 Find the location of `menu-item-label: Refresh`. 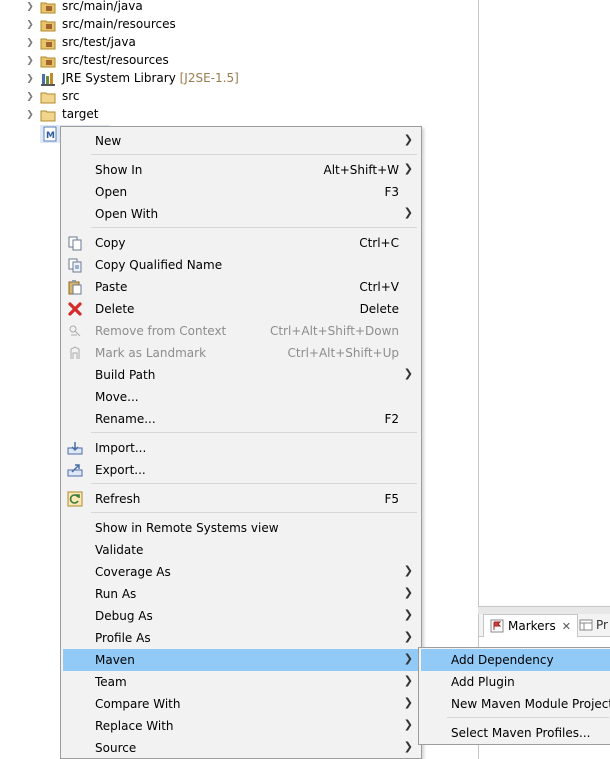

menu-item-label: Refresh is located at coordinates (118, 499).